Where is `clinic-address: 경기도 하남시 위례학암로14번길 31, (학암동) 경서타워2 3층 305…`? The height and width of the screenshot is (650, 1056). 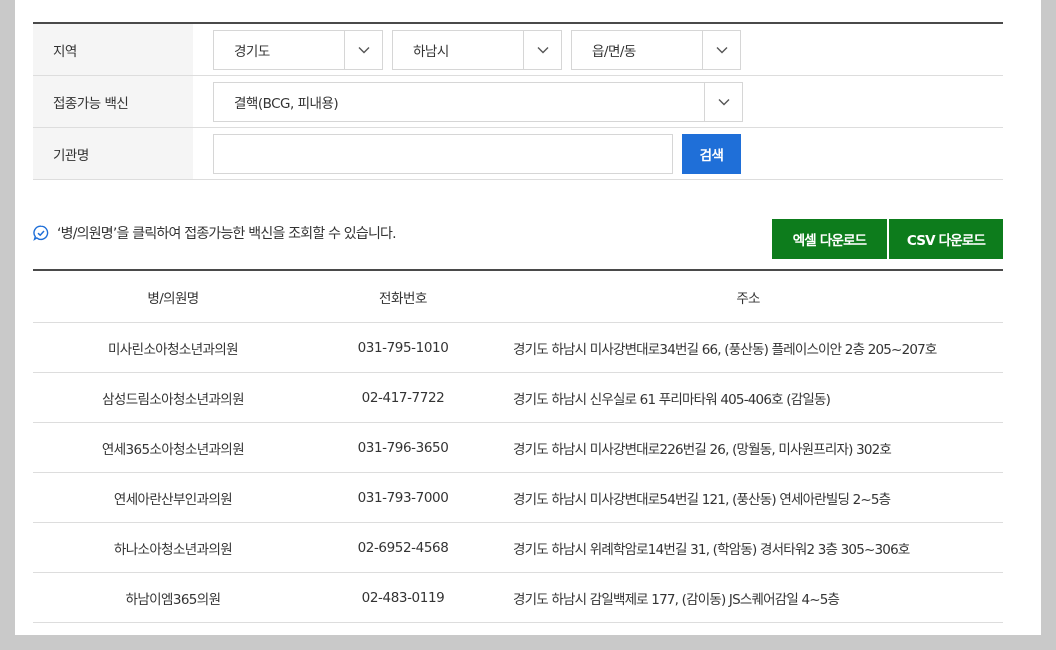
clinic-address: 경기도 하남시 위례학암로14번길 31, (학암동) 경서타워2 3층 305… is located at coordinates (711, 549).